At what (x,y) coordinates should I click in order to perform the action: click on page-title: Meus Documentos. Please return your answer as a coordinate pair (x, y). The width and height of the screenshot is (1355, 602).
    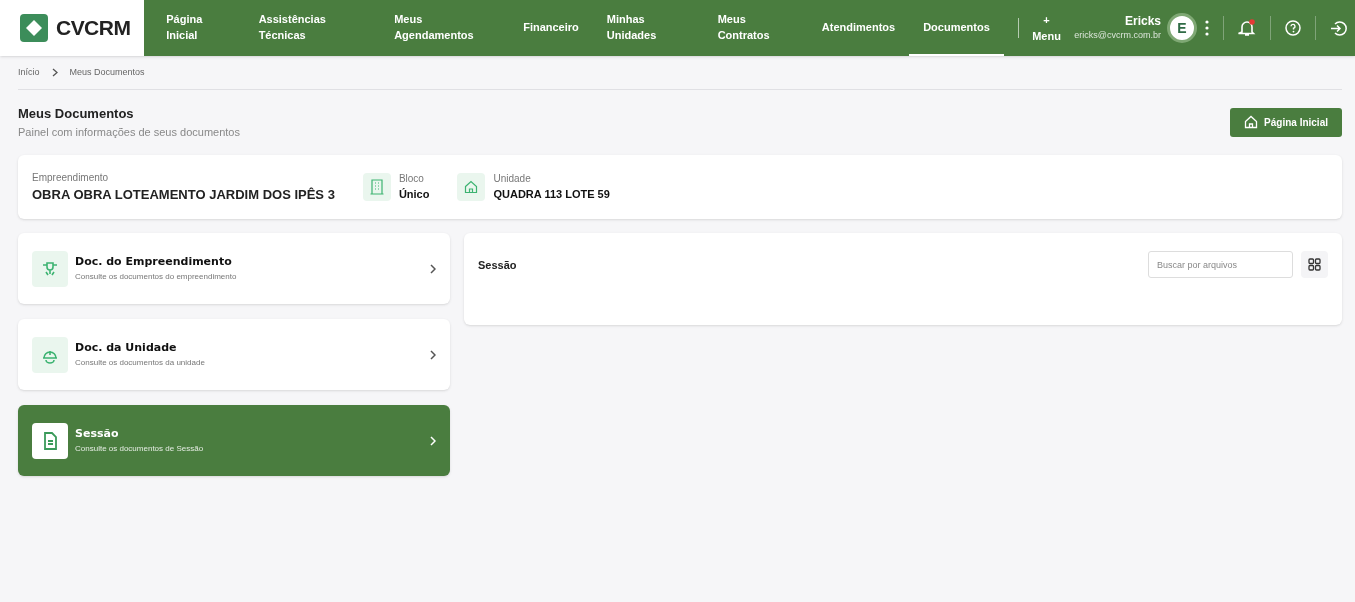
    Looking at the image, I should click on (76, 114).